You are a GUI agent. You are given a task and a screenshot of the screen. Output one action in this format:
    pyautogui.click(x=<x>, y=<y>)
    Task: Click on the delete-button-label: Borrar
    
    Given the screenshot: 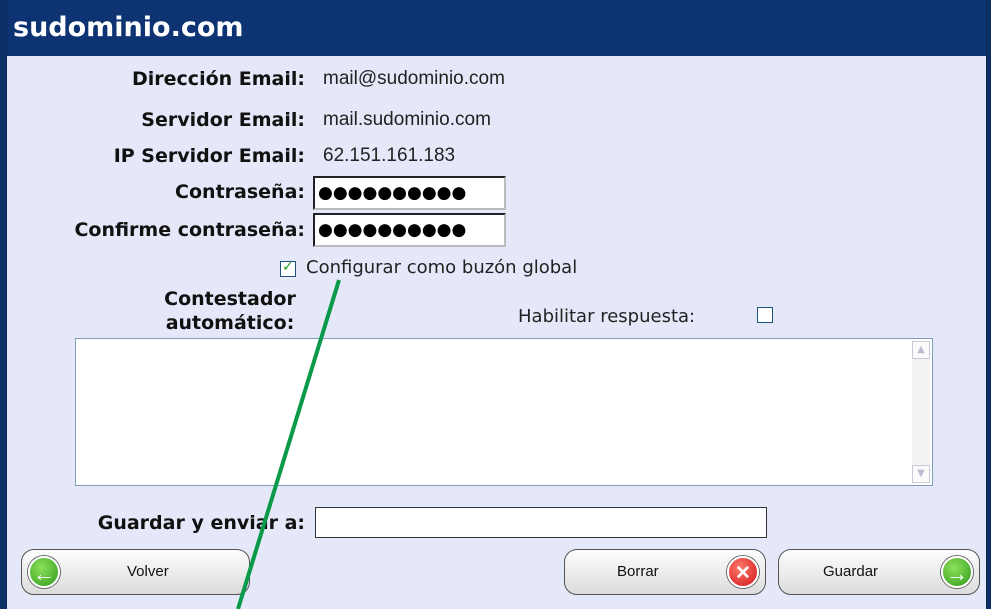 What is the action you would take?
    pyautogui.click(x=638, y=571)
    